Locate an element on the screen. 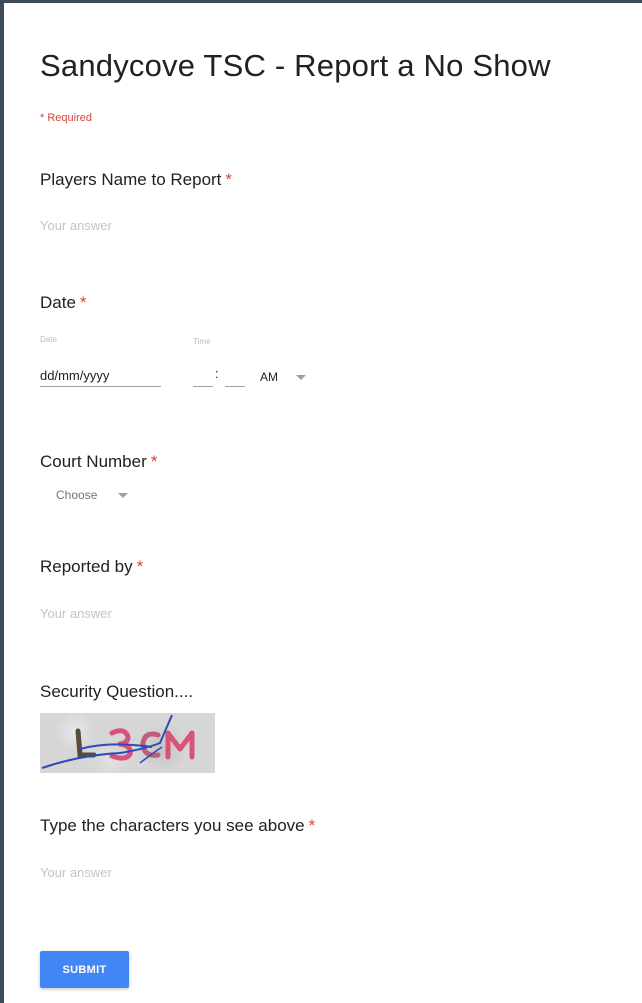  reported-by-input: Your answer is located at coordinates (76, 613).